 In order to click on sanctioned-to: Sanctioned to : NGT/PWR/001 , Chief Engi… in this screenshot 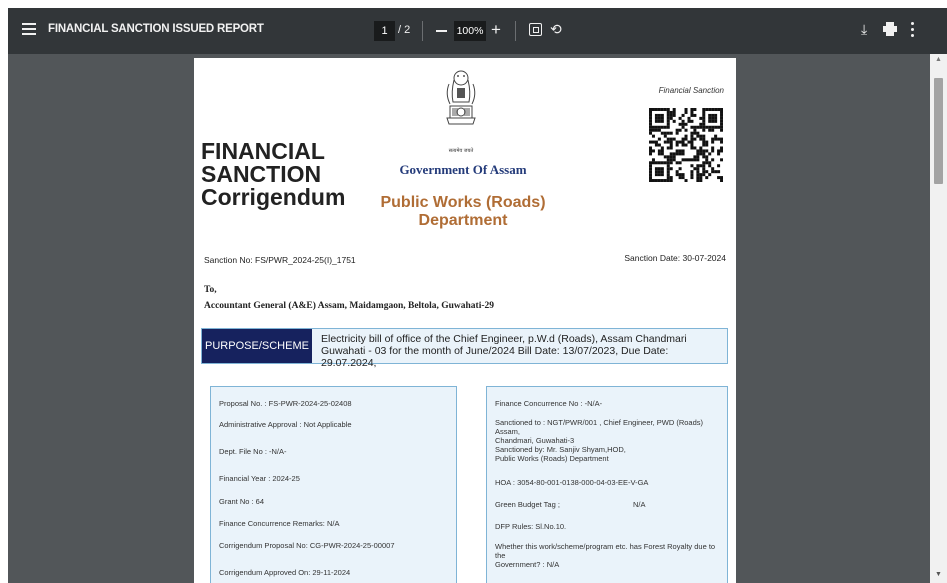, I will do `click(611, 431)`.